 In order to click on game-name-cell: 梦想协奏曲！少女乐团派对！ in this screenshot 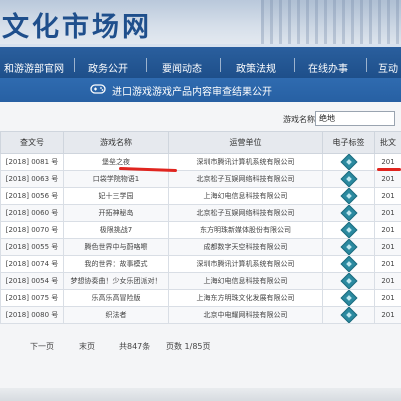, I will do `click(116, 281)`.